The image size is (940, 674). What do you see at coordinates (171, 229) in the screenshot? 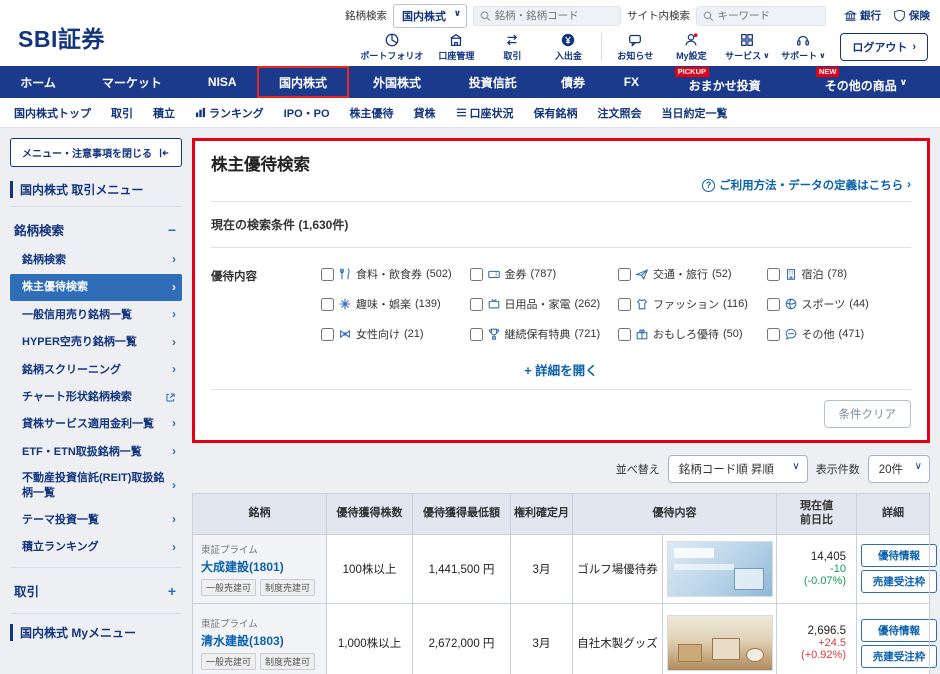
I see `minus-icon: −` at bounding box center [171, 229].